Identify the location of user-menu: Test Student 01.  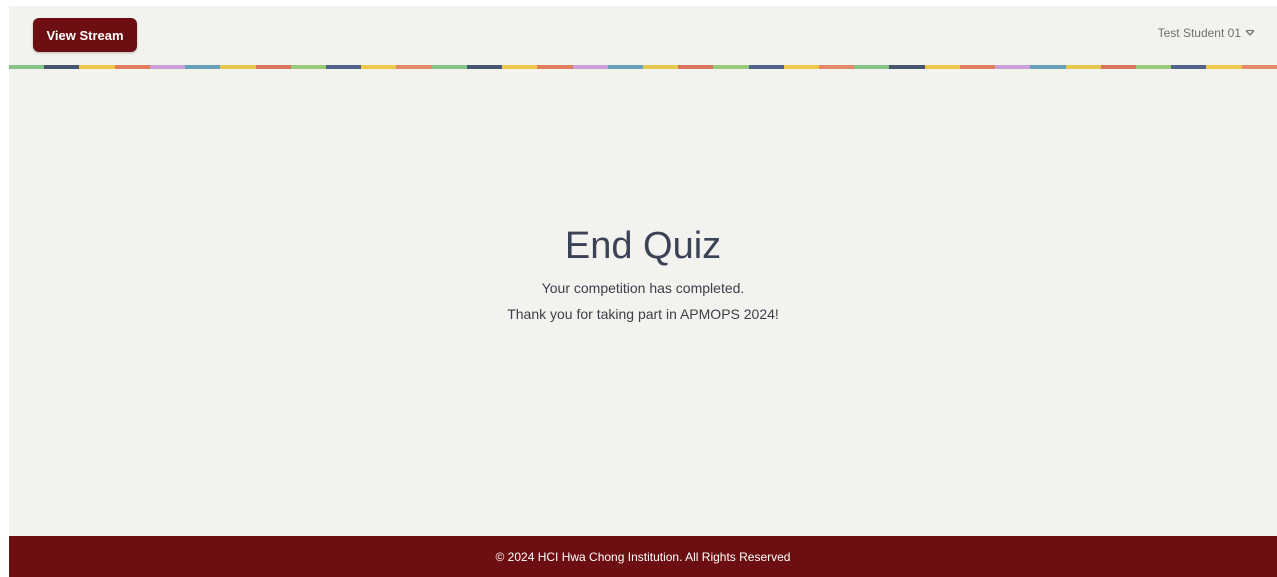
(1206, 33).